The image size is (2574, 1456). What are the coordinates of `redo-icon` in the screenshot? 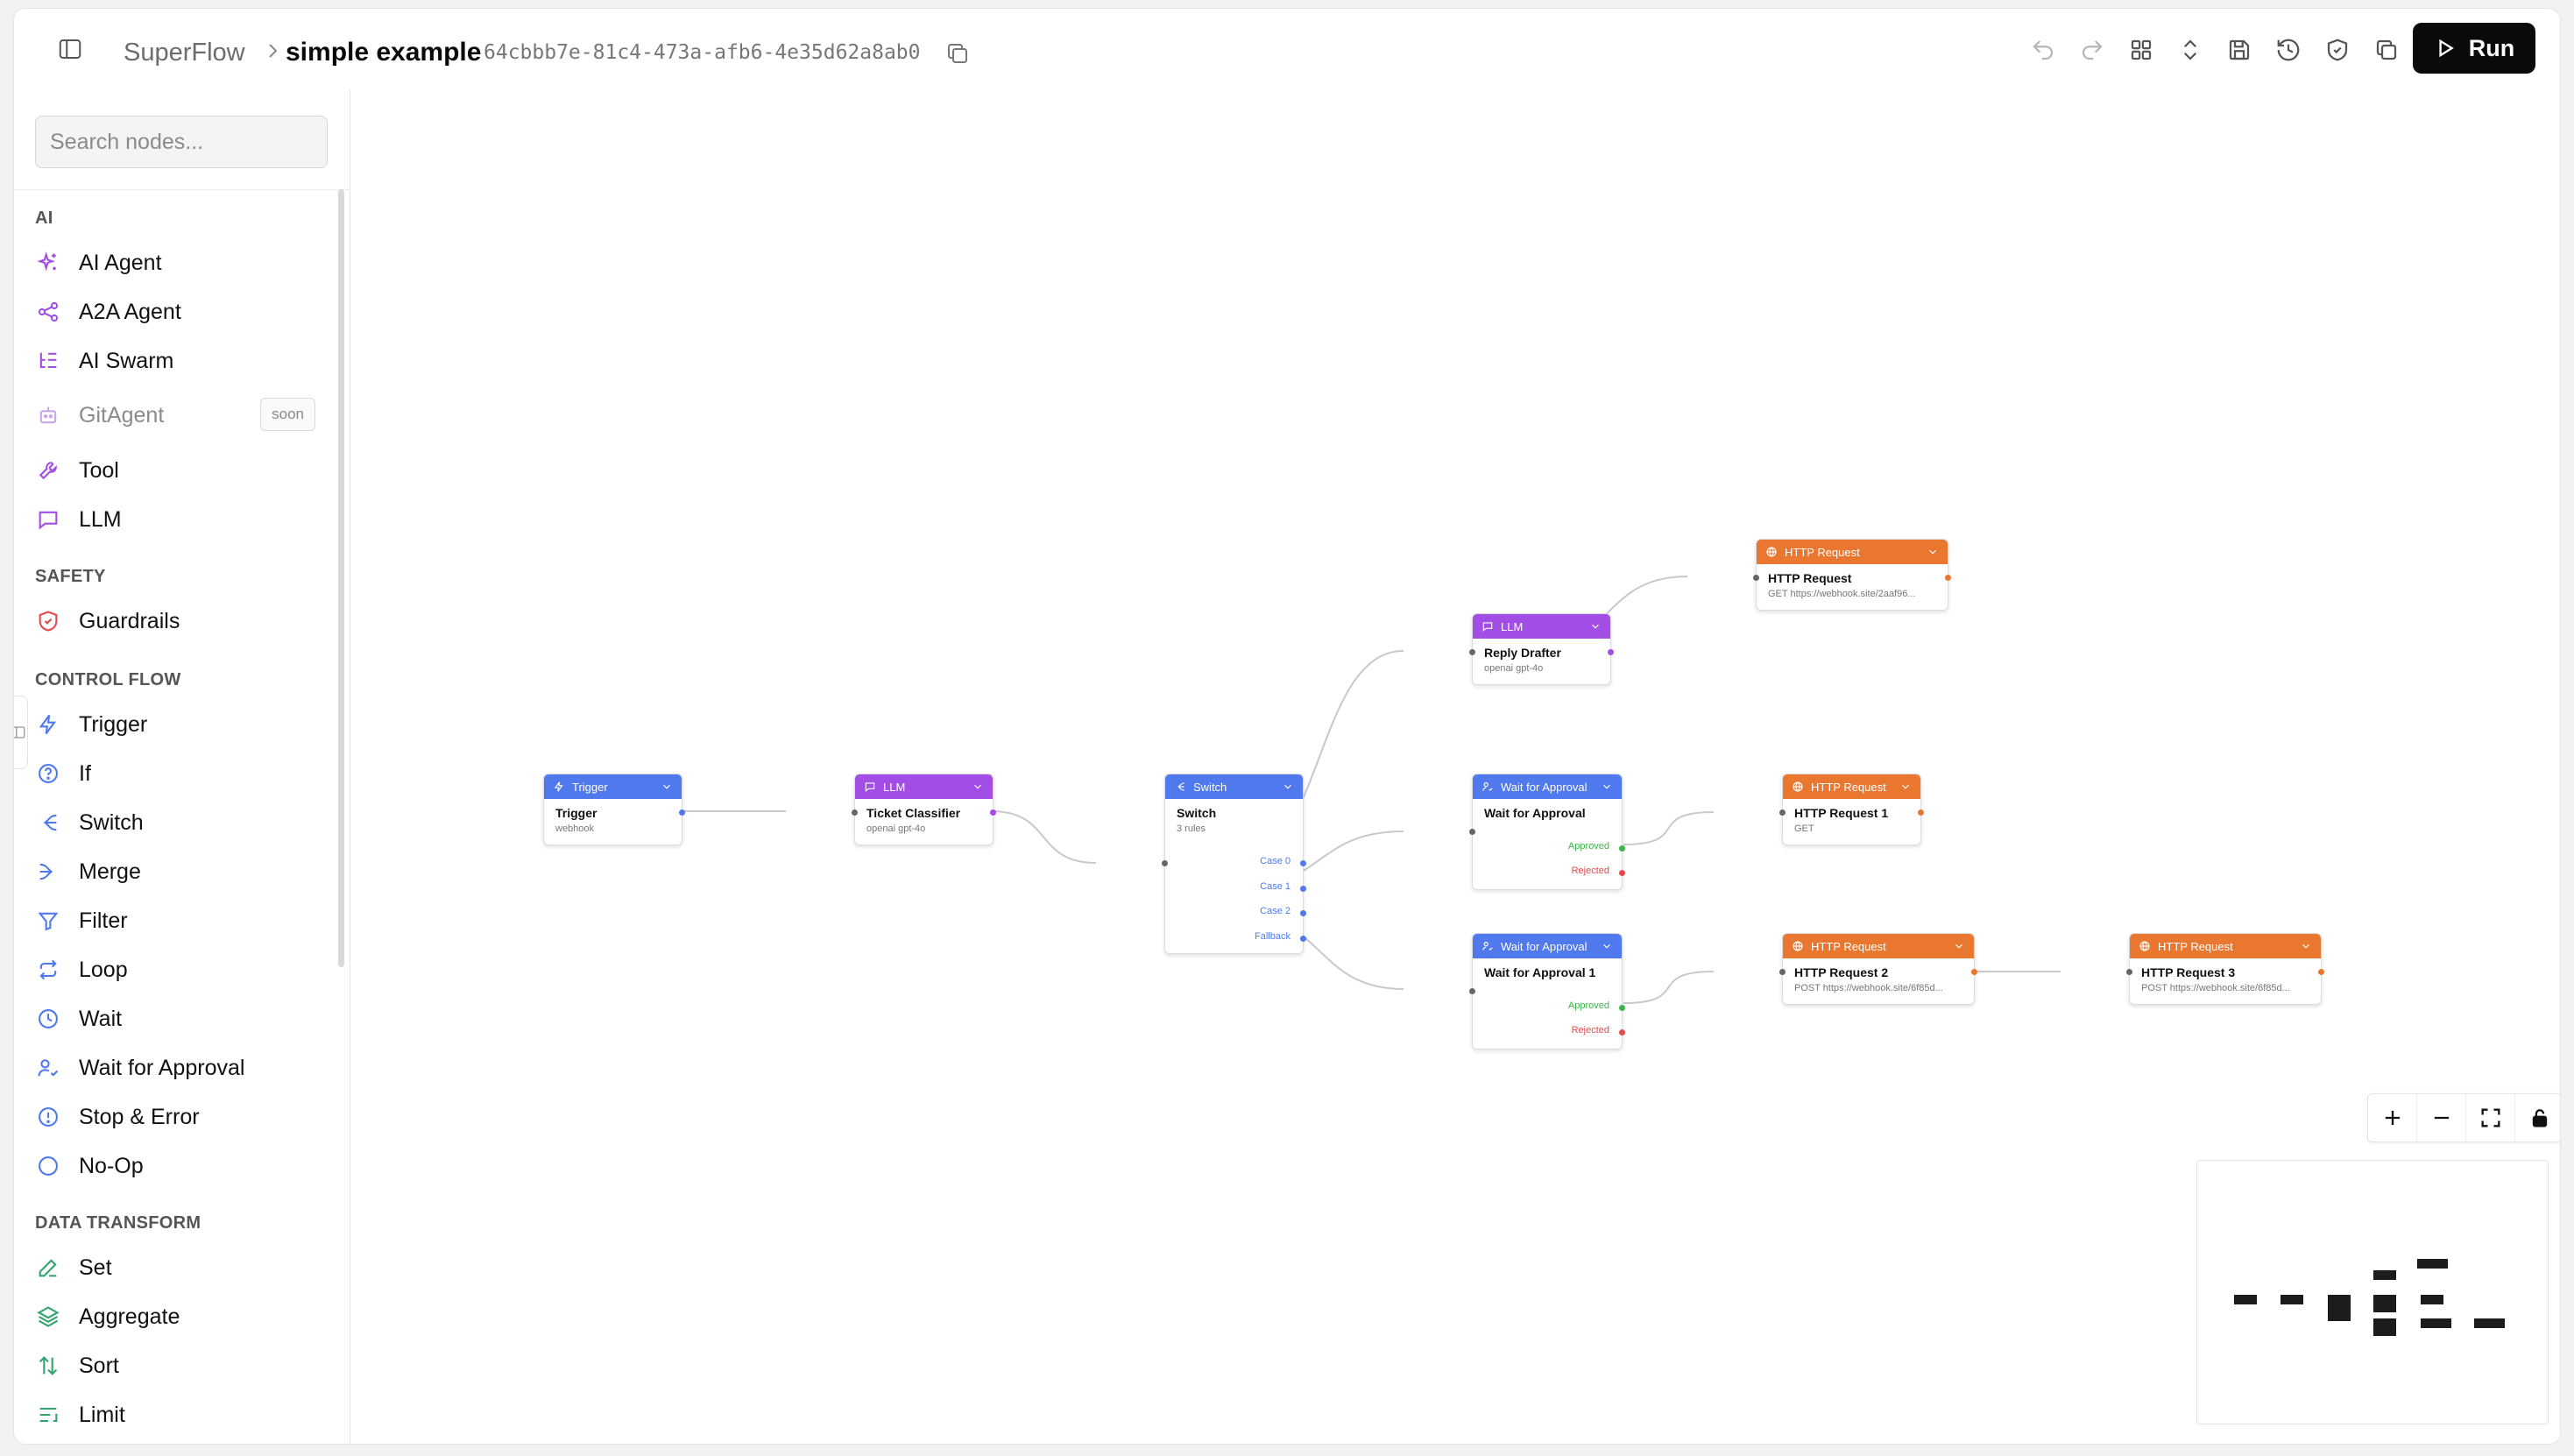 It's located at (2092, 50).